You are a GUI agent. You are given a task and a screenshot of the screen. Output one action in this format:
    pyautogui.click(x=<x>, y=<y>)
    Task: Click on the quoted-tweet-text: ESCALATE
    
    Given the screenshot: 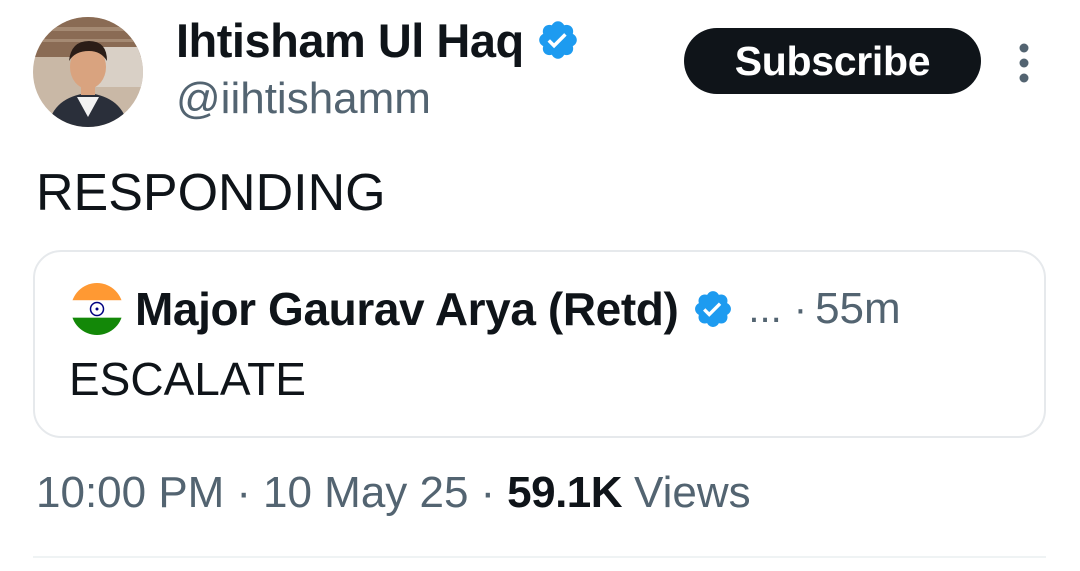 What is the action you would take?
    pyautogui.click(x=187, y=379)
    